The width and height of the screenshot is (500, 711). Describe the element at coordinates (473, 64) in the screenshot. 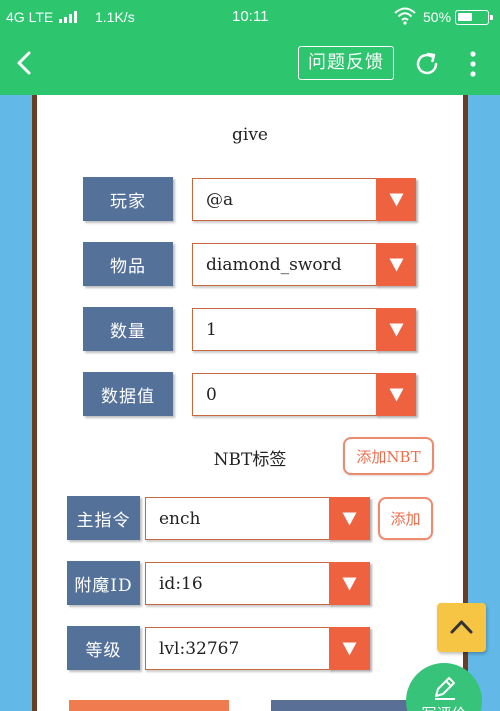

I see `more-icon` at that location.